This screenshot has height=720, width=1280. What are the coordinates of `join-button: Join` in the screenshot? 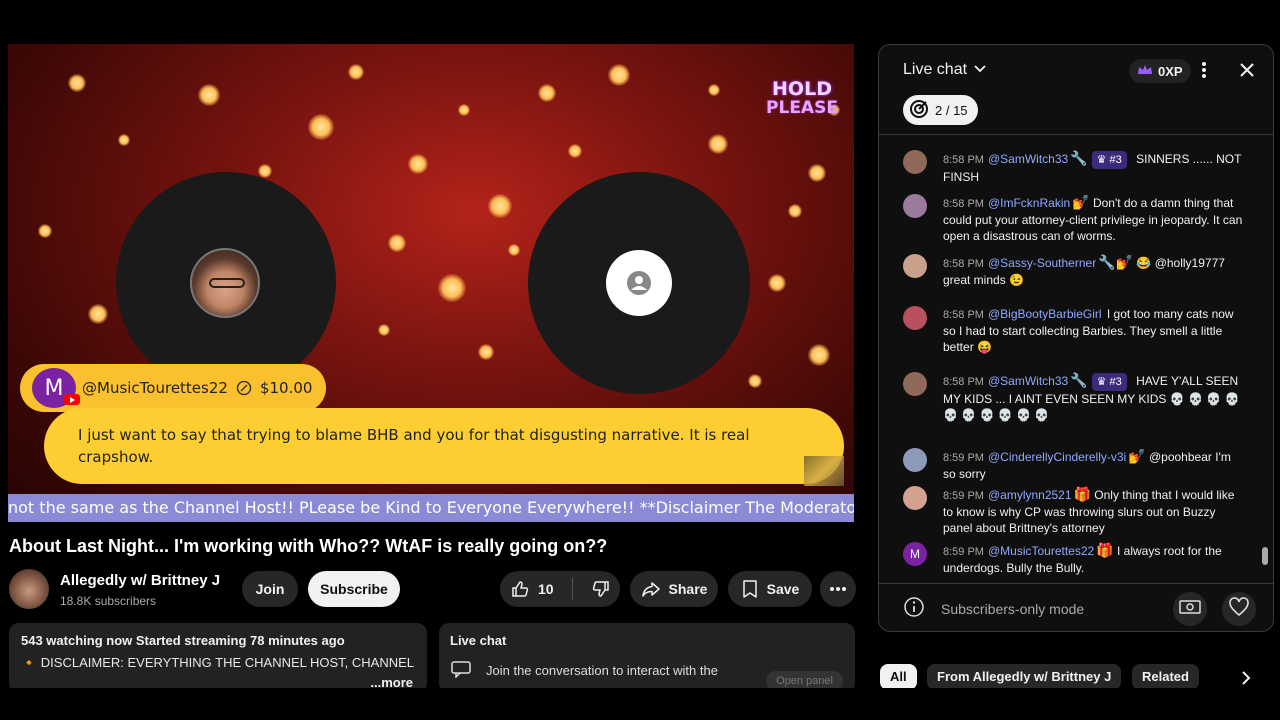 It's located at (270, 589).